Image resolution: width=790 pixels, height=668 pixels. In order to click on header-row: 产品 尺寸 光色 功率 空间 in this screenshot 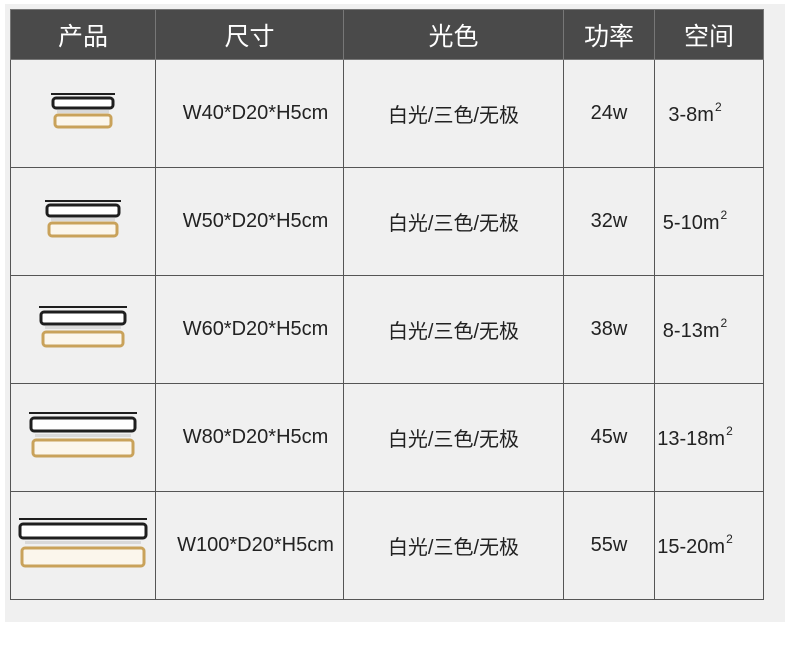, I will do `click(387, 34)`.